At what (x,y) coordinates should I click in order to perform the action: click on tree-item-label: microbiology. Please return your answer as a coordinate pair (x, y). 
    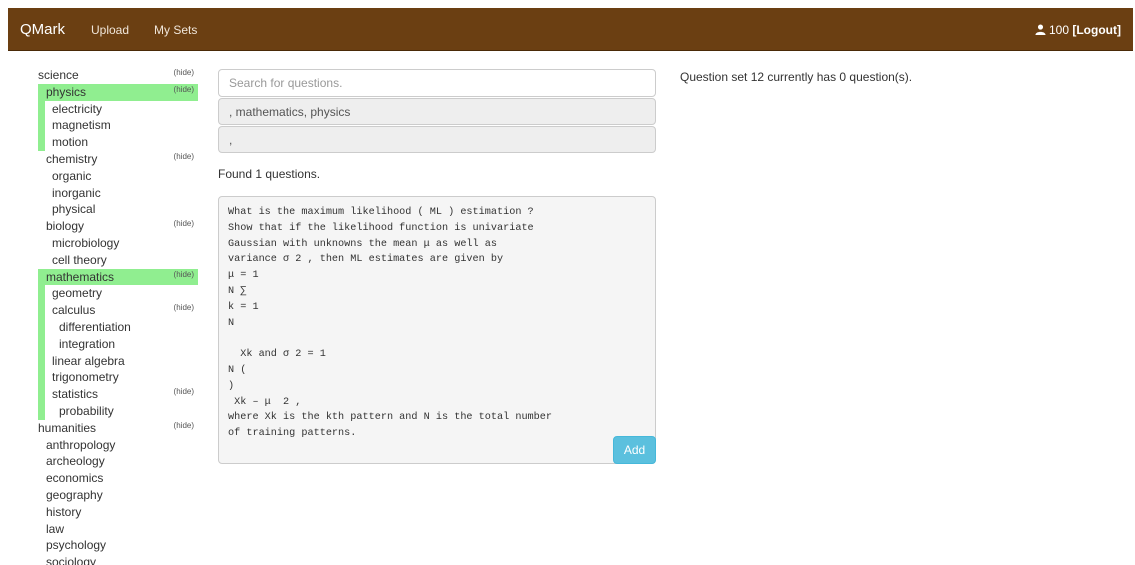
    Looking at the image, I should click on (86, 242).